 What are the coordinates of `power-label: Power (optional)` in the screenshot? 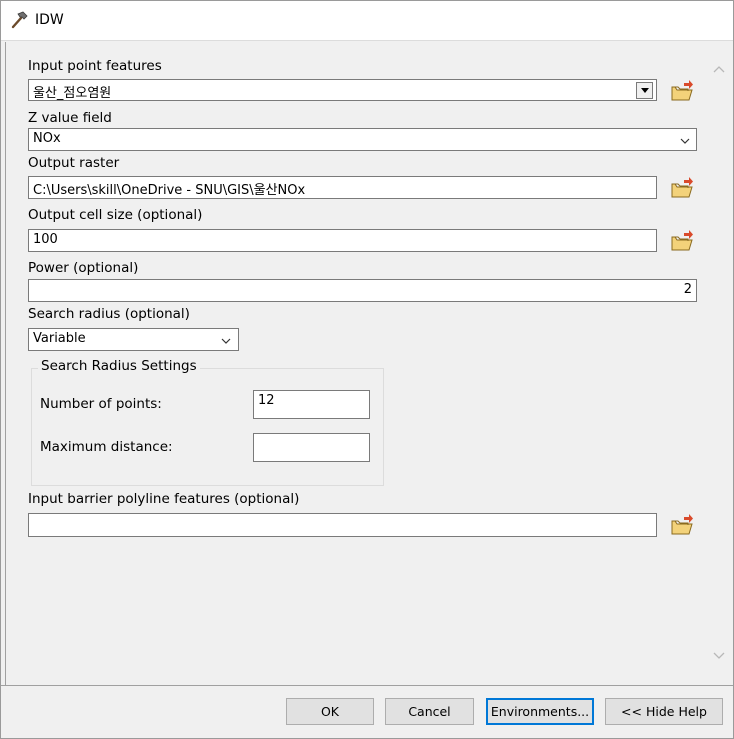 It's located at (83, 268).